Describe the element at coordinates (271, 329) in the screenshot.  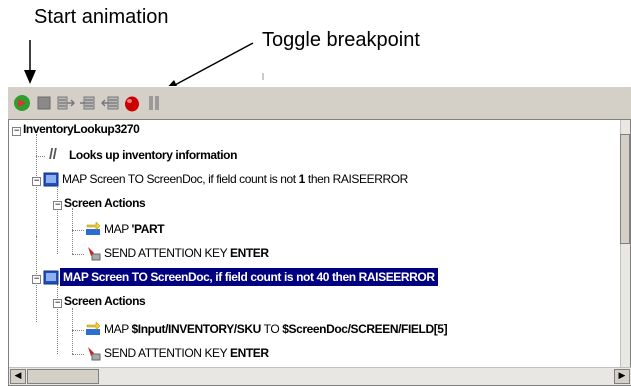
I see `map-input-middle: TO` at that location.